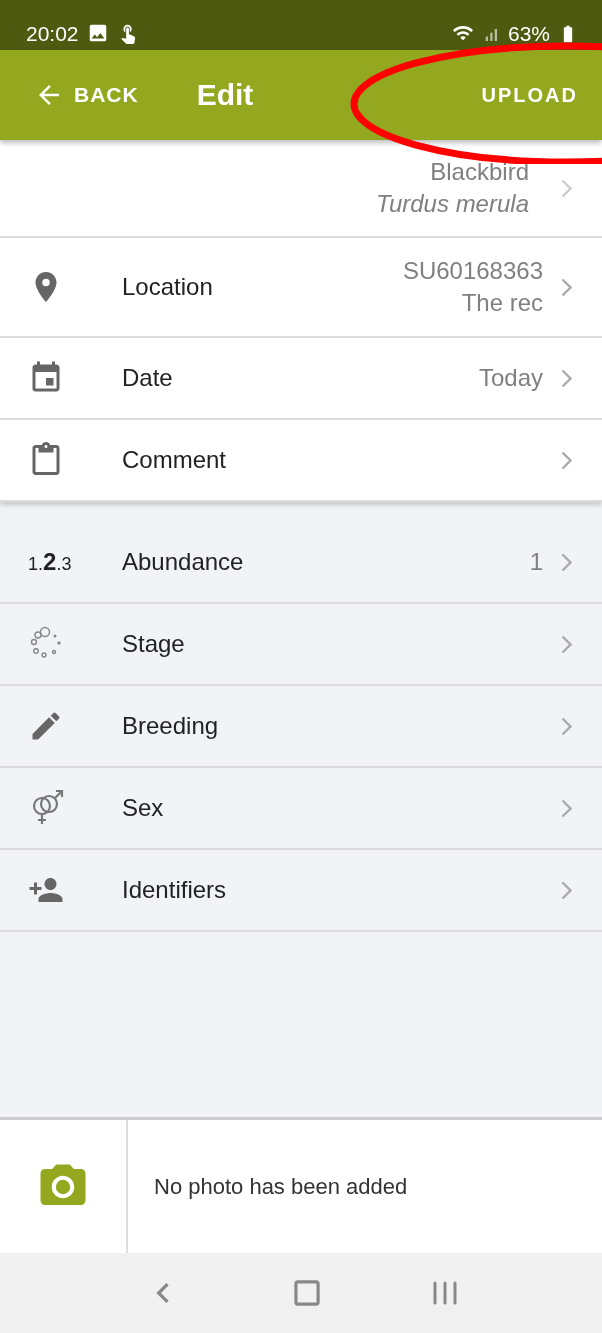 Image resolution: width=602 pixels, height=1333 pixels. I want to click on form-row: Location SU60168363 The rec, so click(301, 288).